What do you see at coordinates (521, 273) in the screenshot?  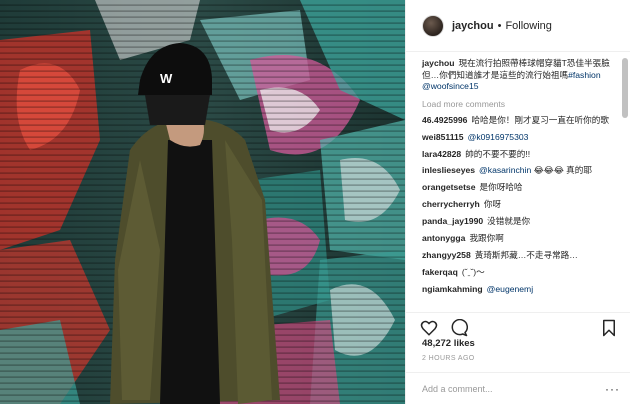 I see `comment-item: fakerqaq (ˇˍˇ)～` at bounding box center [521, 273].